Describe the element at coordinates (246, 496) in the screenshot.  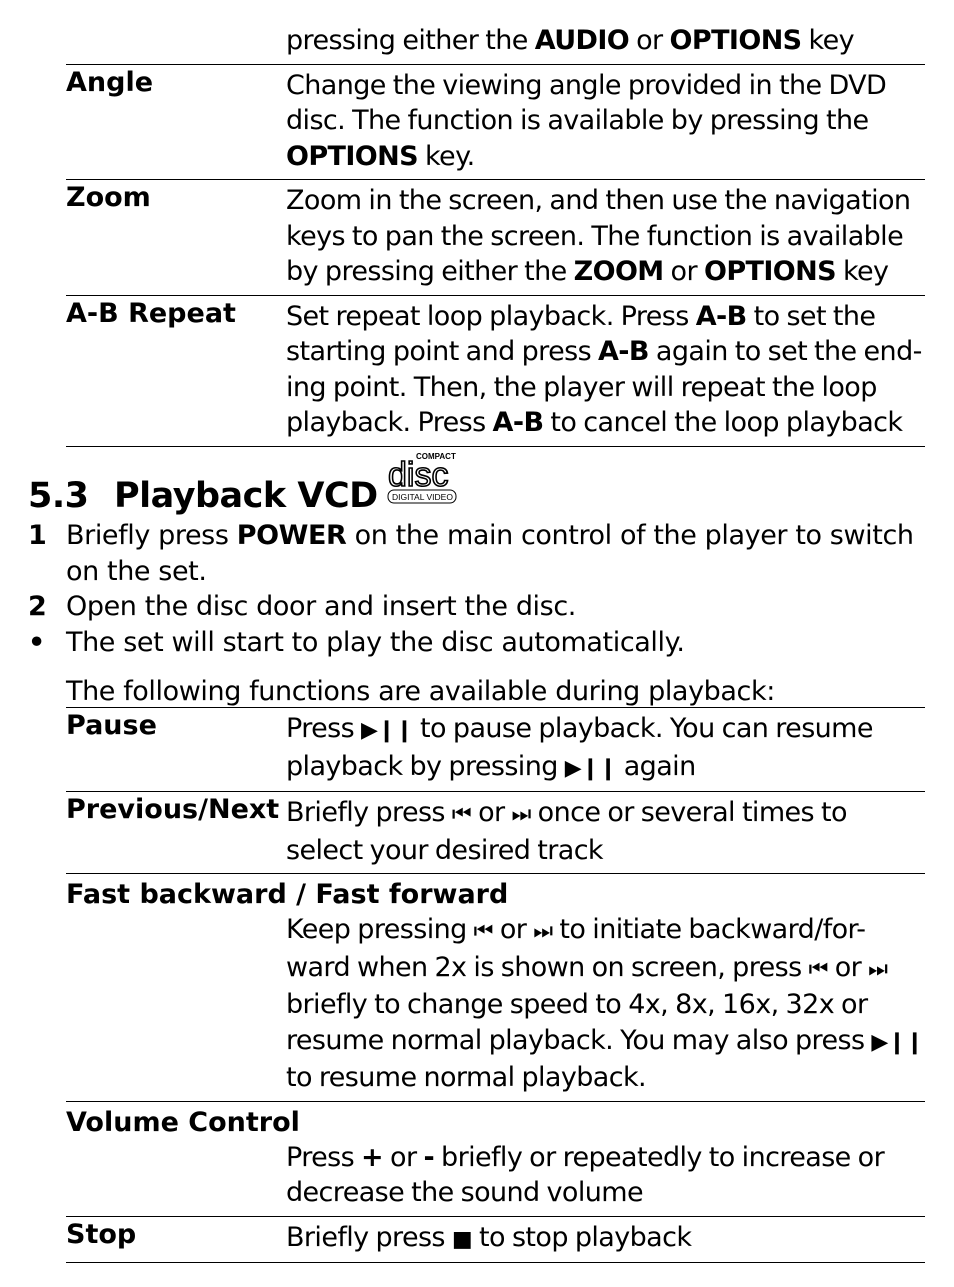
I see `section-title: Playback VCD` at that location.